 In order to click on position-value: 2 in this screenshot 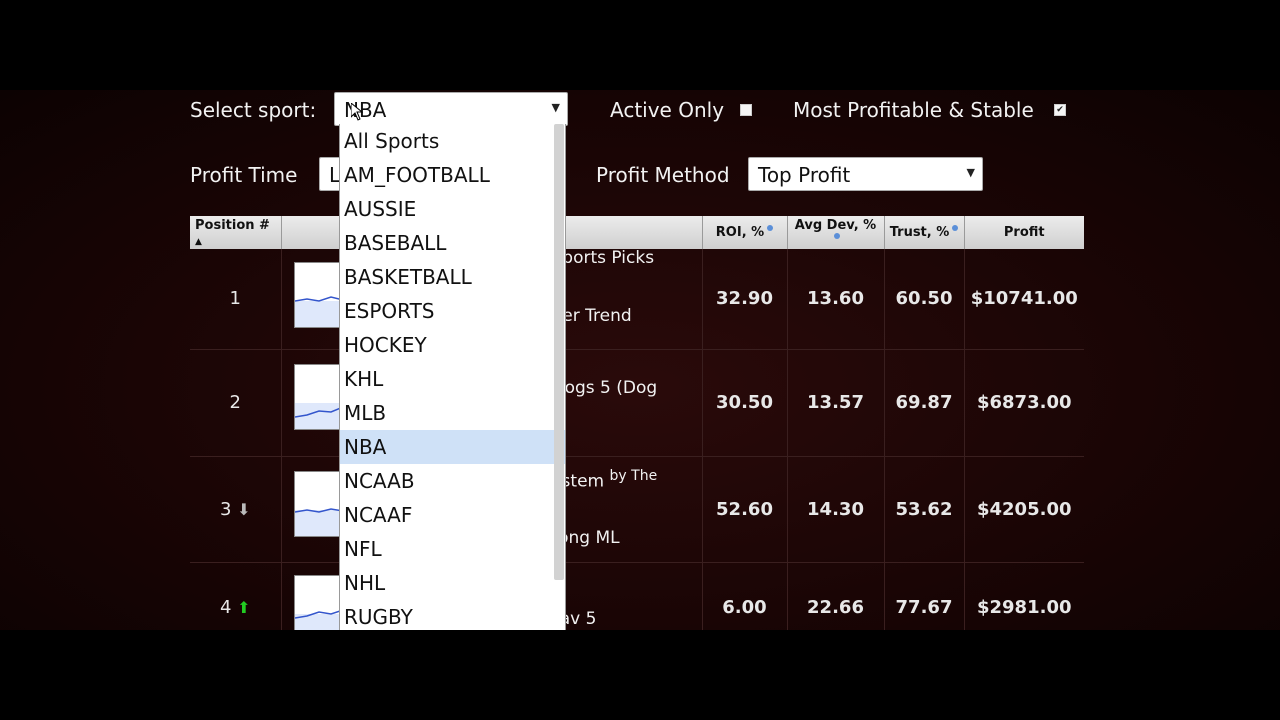, I will do `click(235, 402)`.